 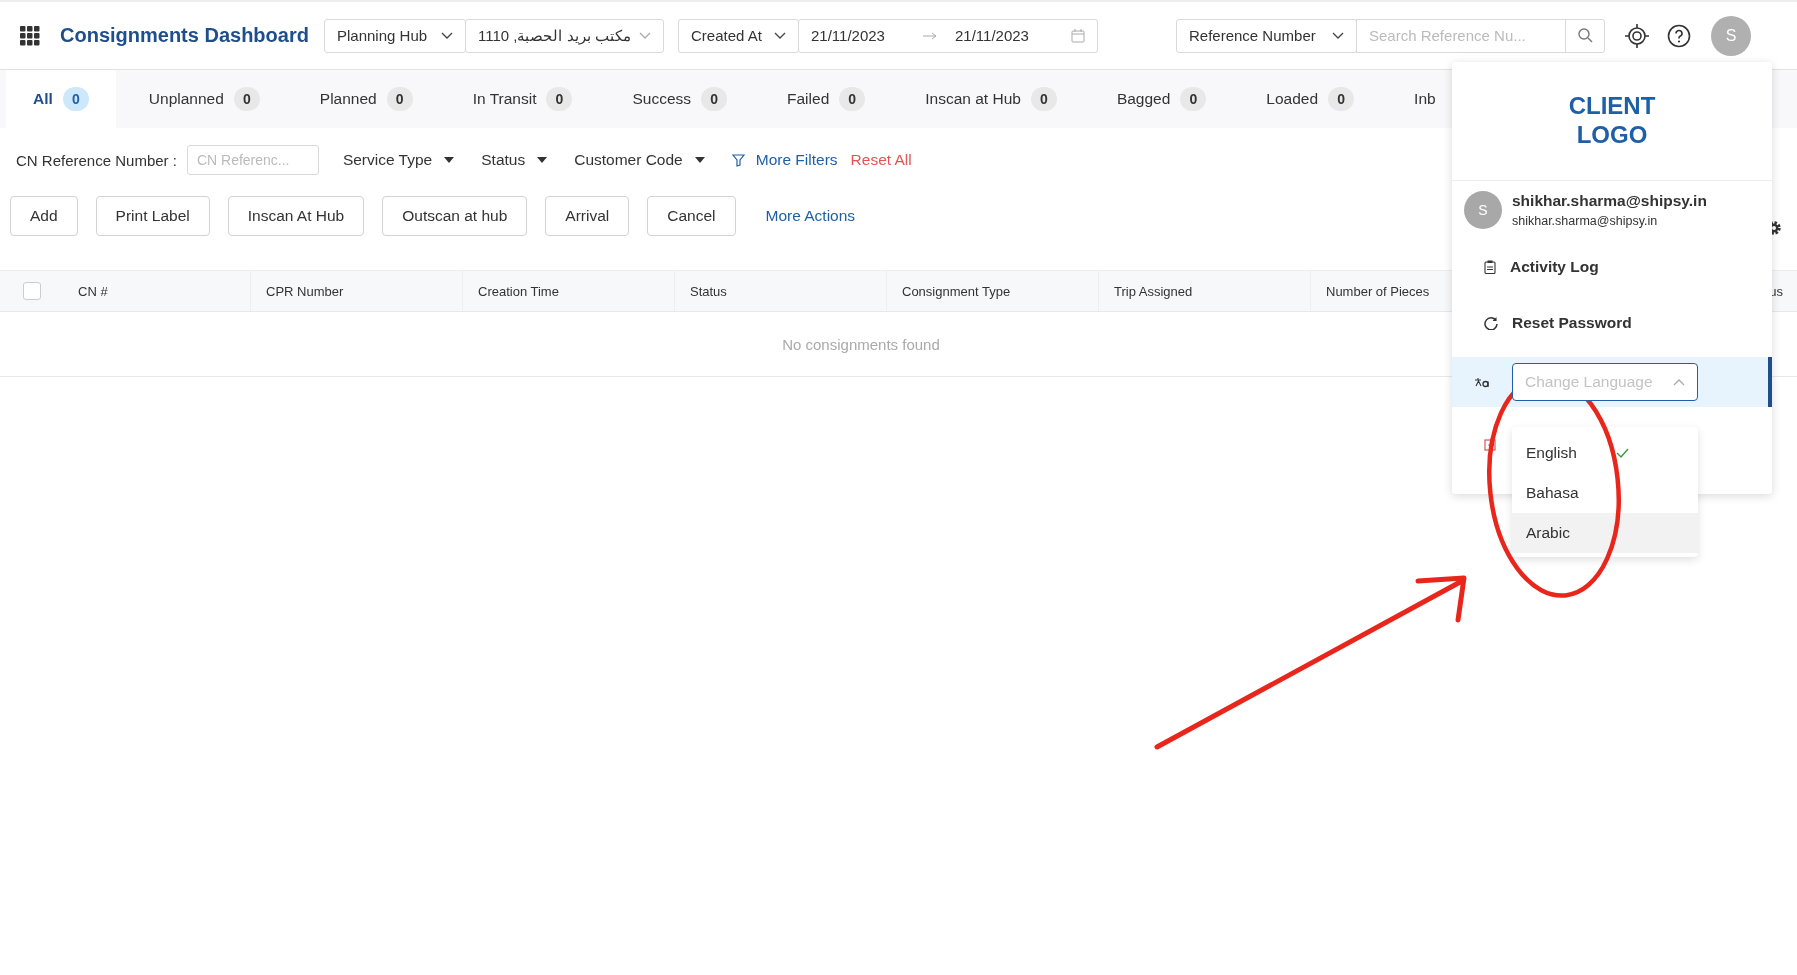 I want to click on target-icon, so click(x=1637, y=35).